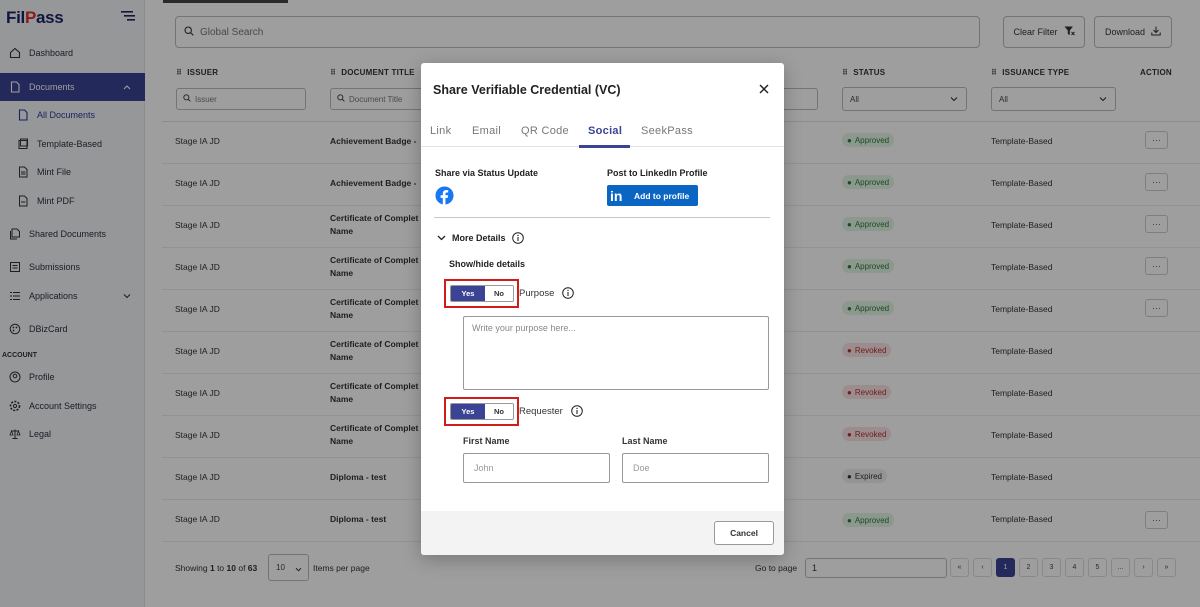 This screenshot has width=1200, height=607. Describe the element at coordinates (545, 131) in the screenshot. I see `tab-qr-code: QR Code` at that location.